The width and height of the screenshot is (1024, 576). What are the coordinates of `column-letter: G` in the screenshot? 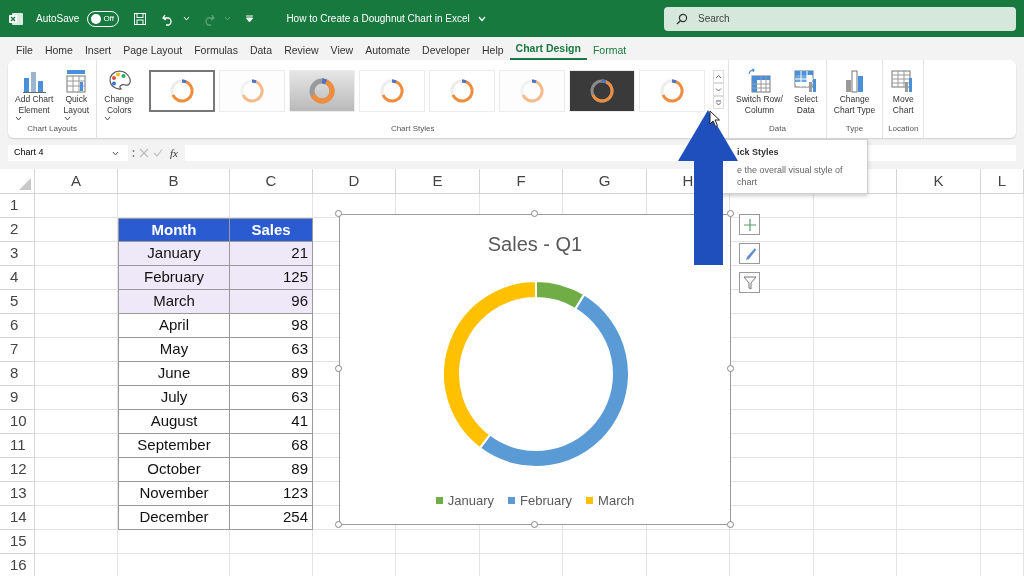 It's located at (605, 181).